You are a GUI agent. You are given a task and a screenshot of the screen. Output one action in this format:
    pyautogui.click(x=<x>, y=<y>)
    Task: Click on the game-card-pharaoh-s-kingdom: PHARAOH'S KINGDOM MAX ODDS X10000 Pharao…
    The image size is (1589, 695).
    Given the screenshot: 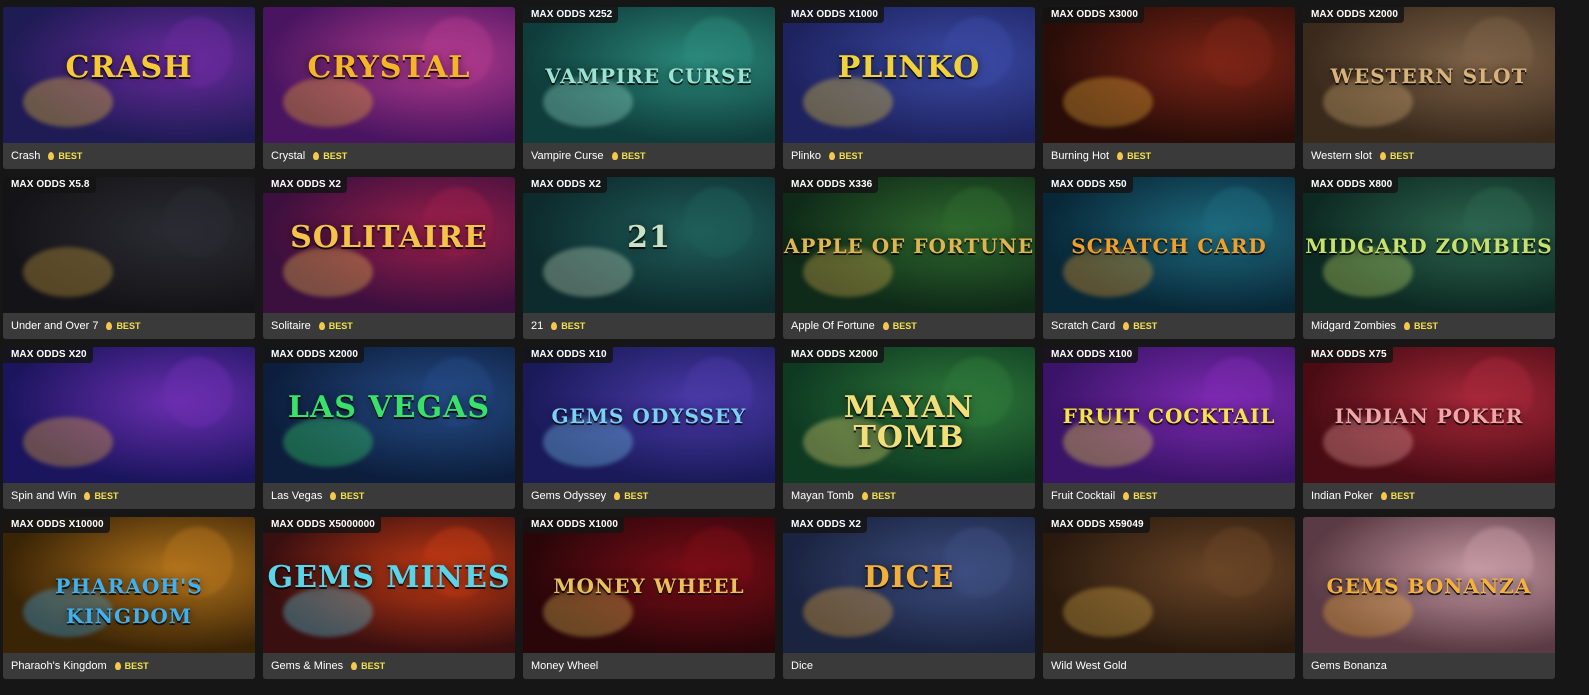 What is the action you would take?
    pyautogui.click(x=129, y=598)
    